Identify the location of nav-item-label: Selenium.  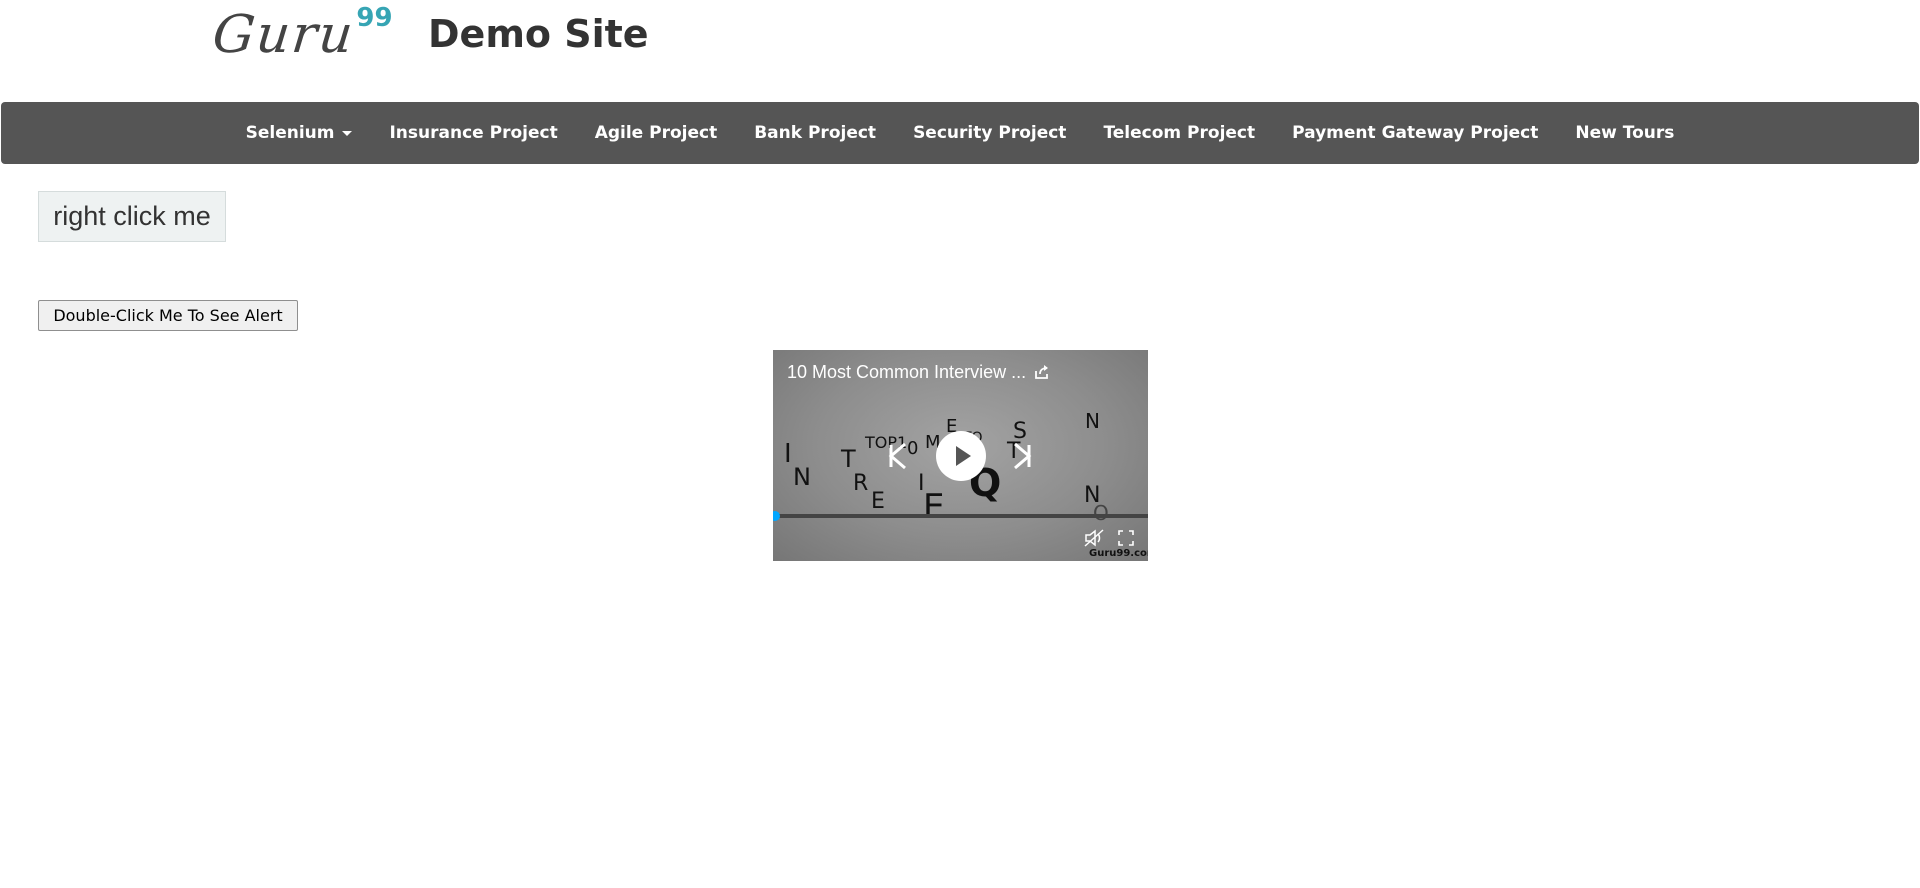
(290, 133).